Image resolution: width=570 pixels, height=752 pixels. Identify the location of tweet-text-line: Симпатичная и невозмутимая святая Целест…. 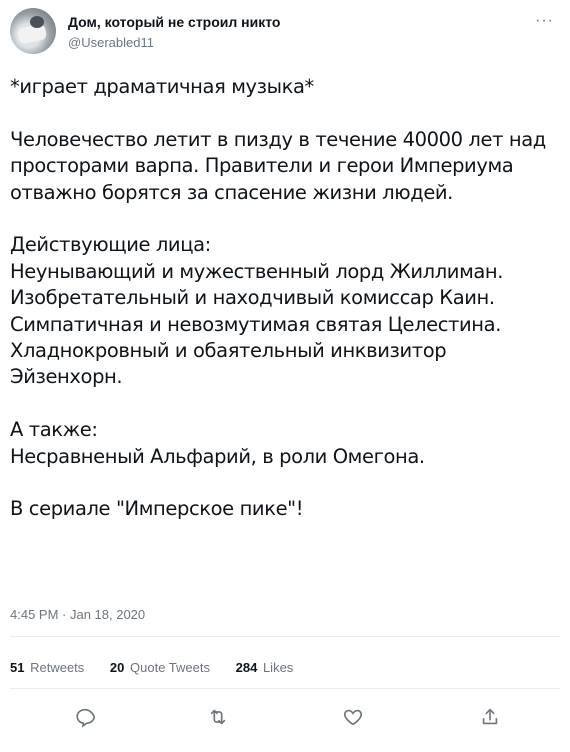
(255, 324).